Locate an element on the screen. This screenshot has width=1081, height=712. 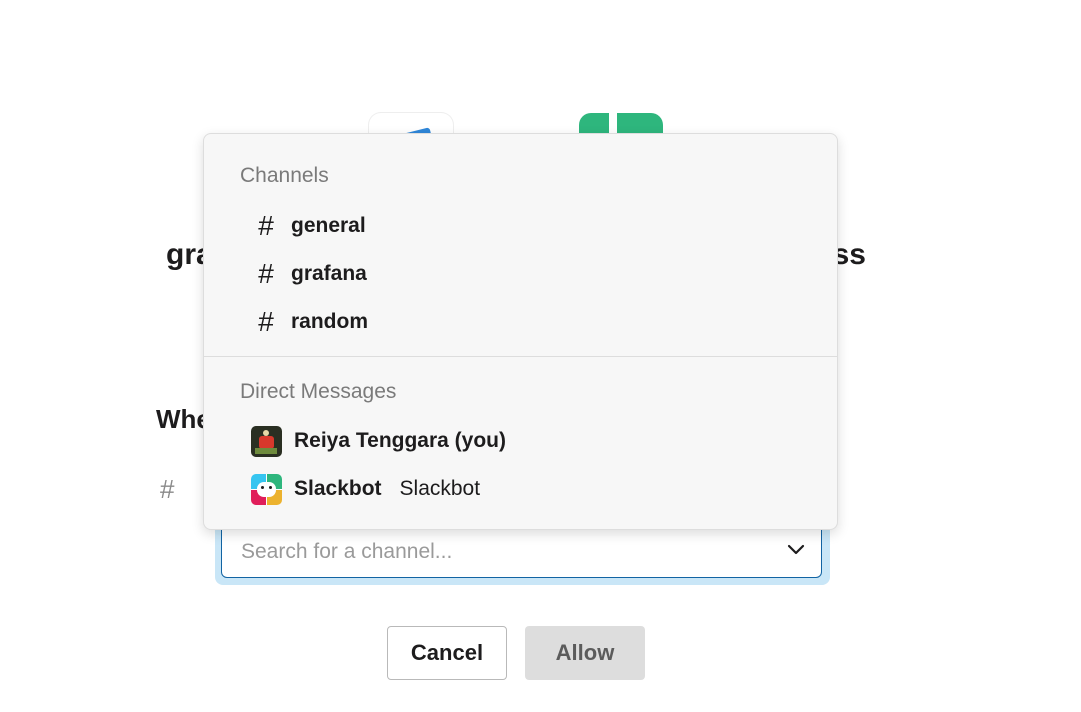
direct-messages-group-header: Direct Messages is located at coordinates (318, 391).